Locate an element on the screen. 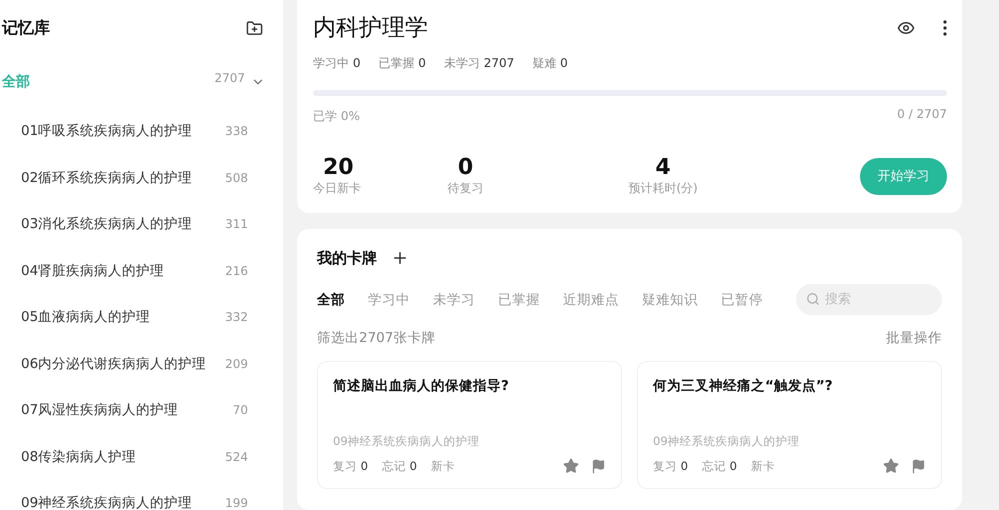 The width and height of the screenshot is (999, 510). card-question: 何为三叉神经痛之“触发点”? is located at coordinates (743, 386).